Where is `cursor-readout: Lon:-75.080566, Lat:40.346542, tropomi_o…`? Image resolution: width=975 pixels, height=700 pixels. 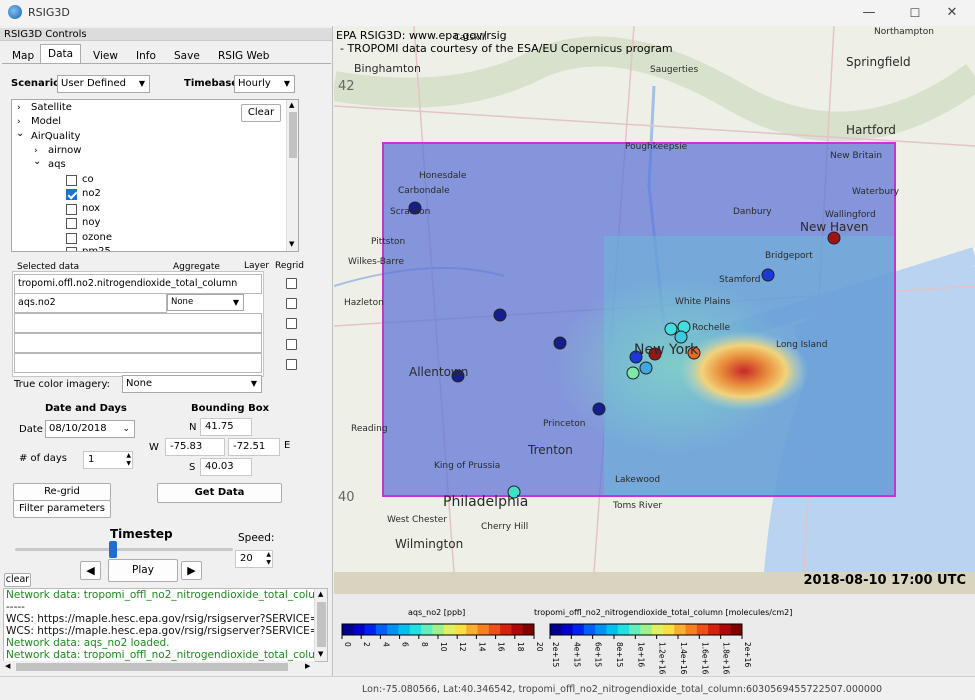
cursor-readout: Lon:-75.080566, Lat:40.346542, tropomi_o… is located at coordinates (622, 689).